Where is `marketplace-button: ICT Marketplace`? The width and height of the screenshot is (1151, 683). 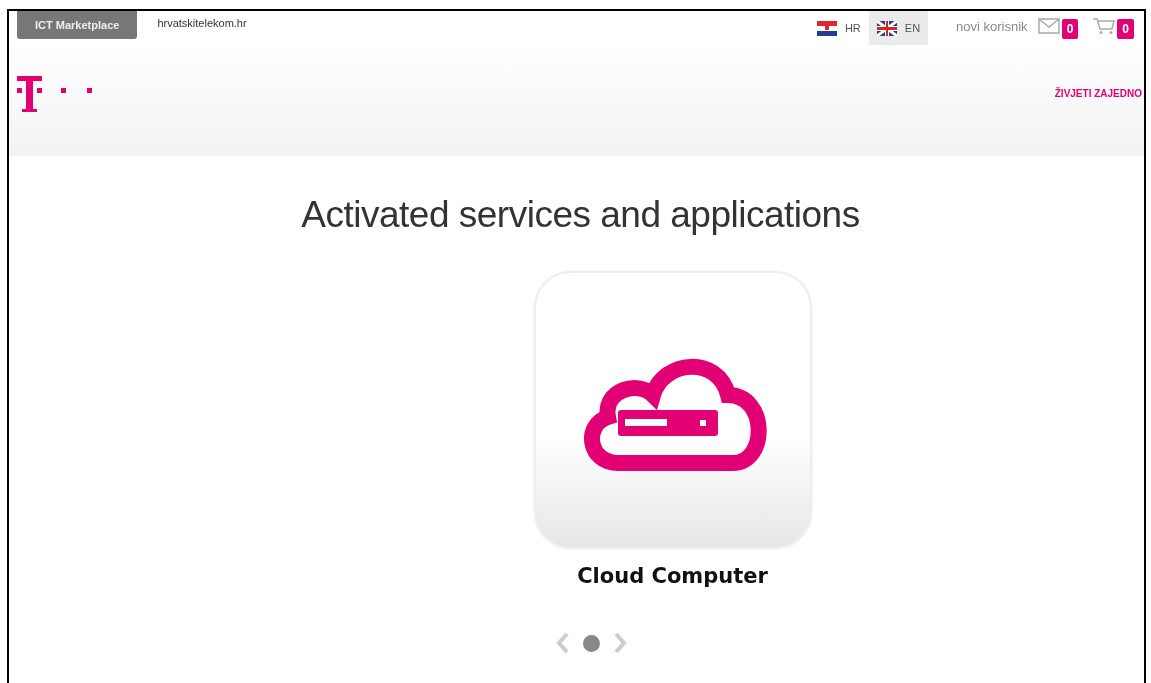 marketplace-button: ICT Marketplace is located at coordinates (77, 25).